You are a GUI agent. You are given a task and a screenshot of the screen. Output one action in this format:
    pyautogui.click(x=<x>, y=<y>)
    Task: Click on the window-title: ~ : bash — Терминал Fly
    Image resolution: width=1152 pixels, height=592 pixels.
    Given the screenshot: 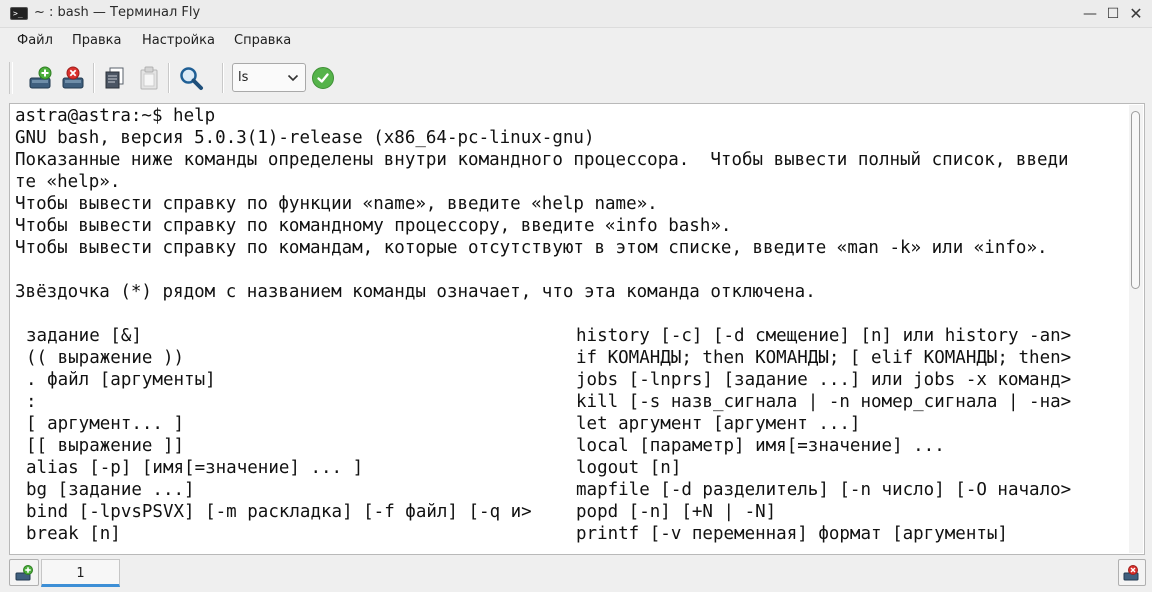 What is the action you would take?
    pyautogui.click(x=117, y=12)
    